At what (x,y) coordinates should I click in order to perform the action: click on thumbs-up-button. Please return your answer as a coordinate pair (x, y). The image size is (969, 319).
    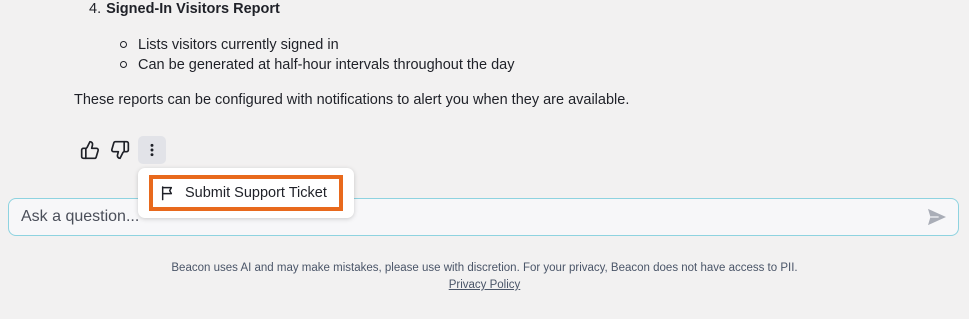
    Looking at the image, I should click on (90, 150).